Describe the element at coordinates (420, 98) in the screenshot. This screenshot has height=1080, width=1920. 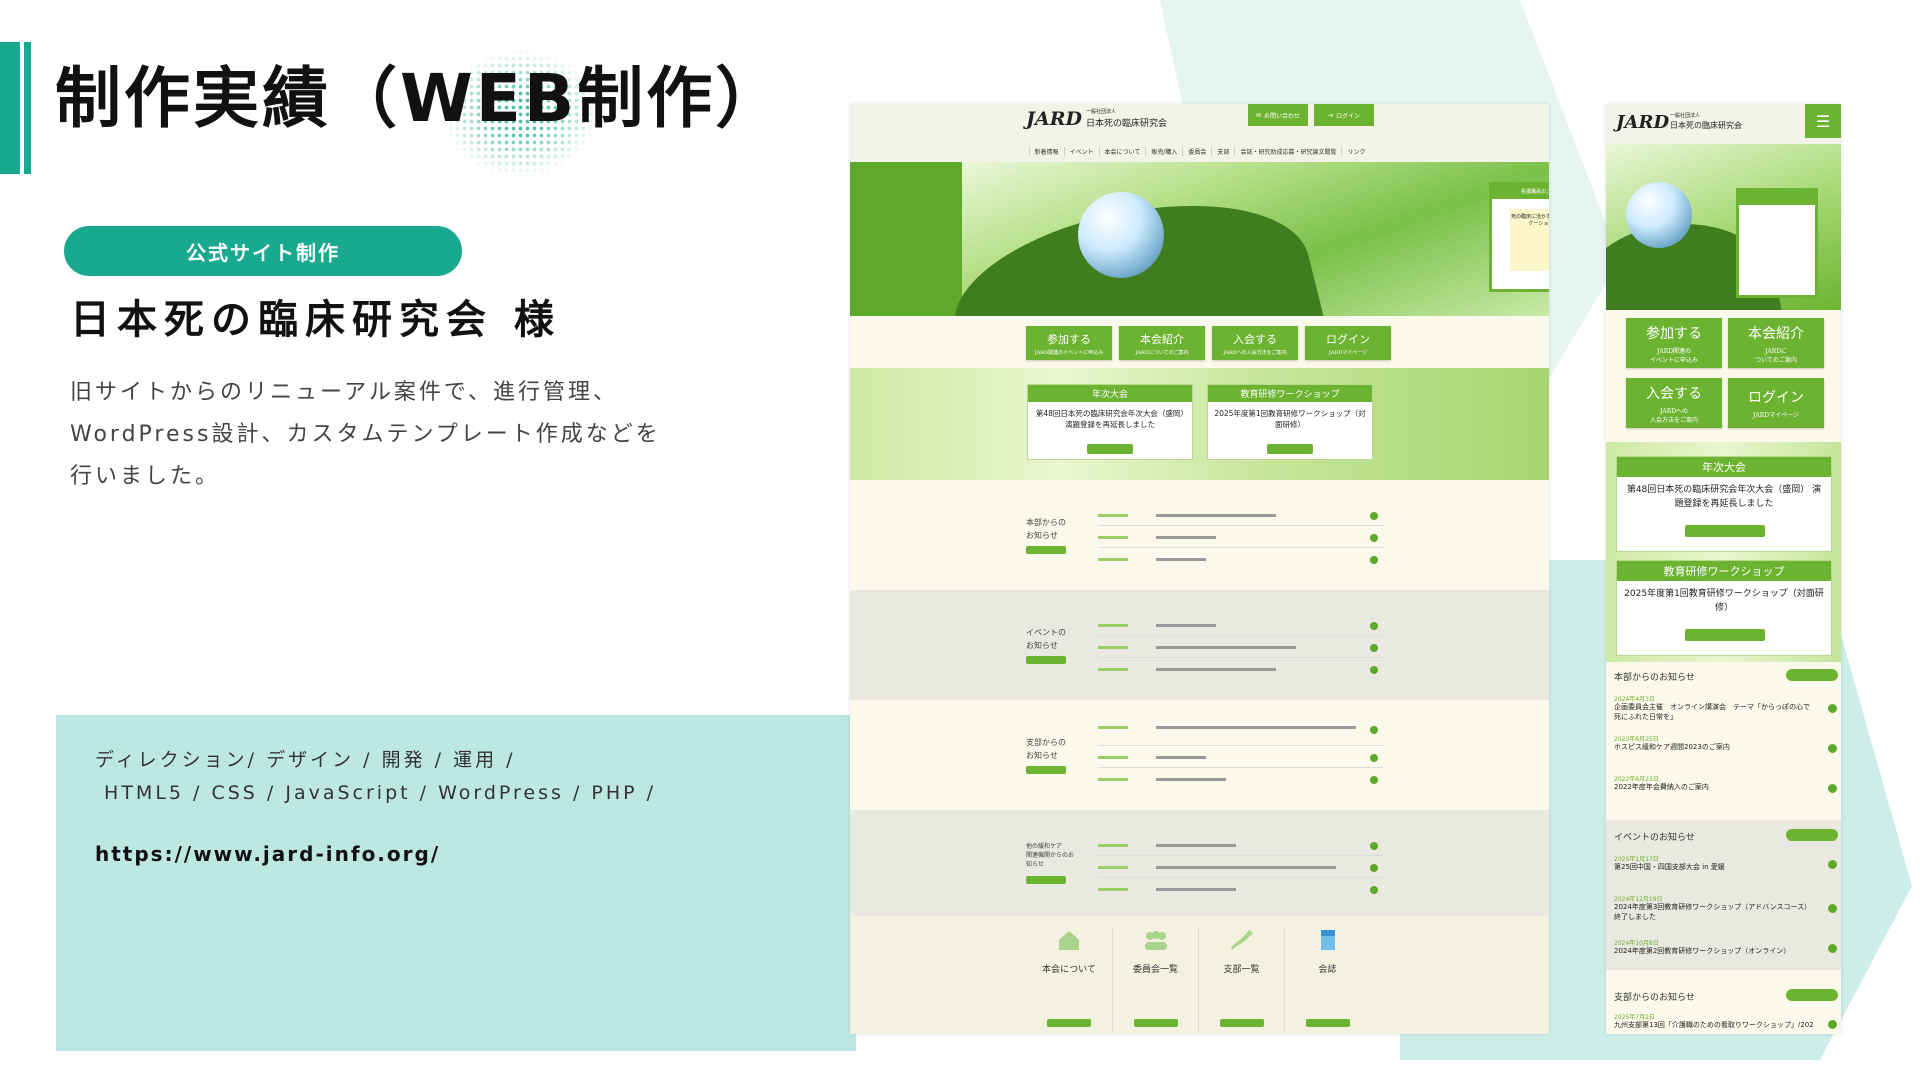
I see `page-title: 制作実績（WEB制作）` at that location.